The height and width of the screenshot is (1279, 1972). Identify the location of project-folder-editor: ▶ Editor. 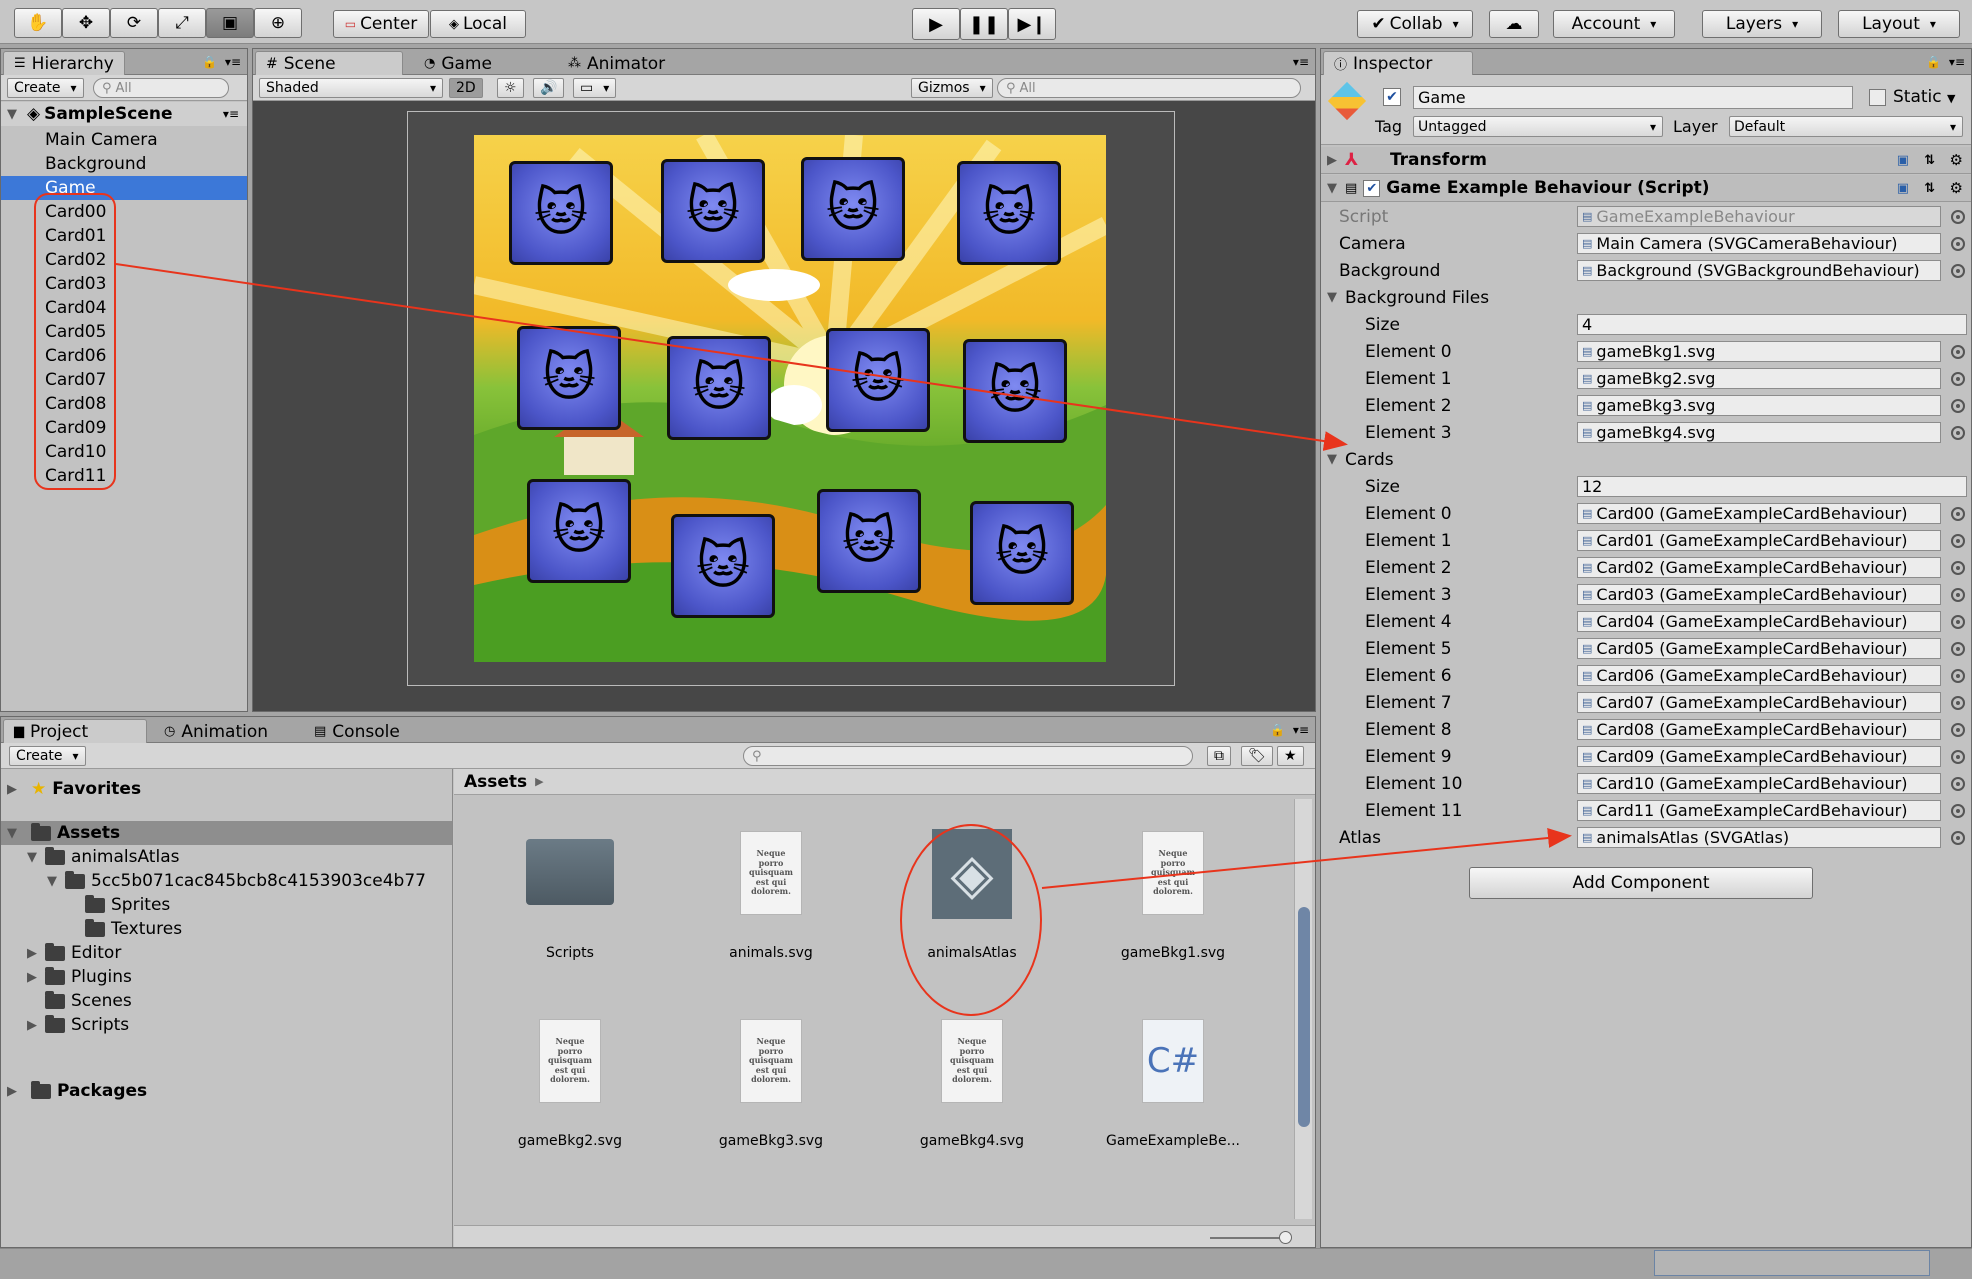
(226, 953).